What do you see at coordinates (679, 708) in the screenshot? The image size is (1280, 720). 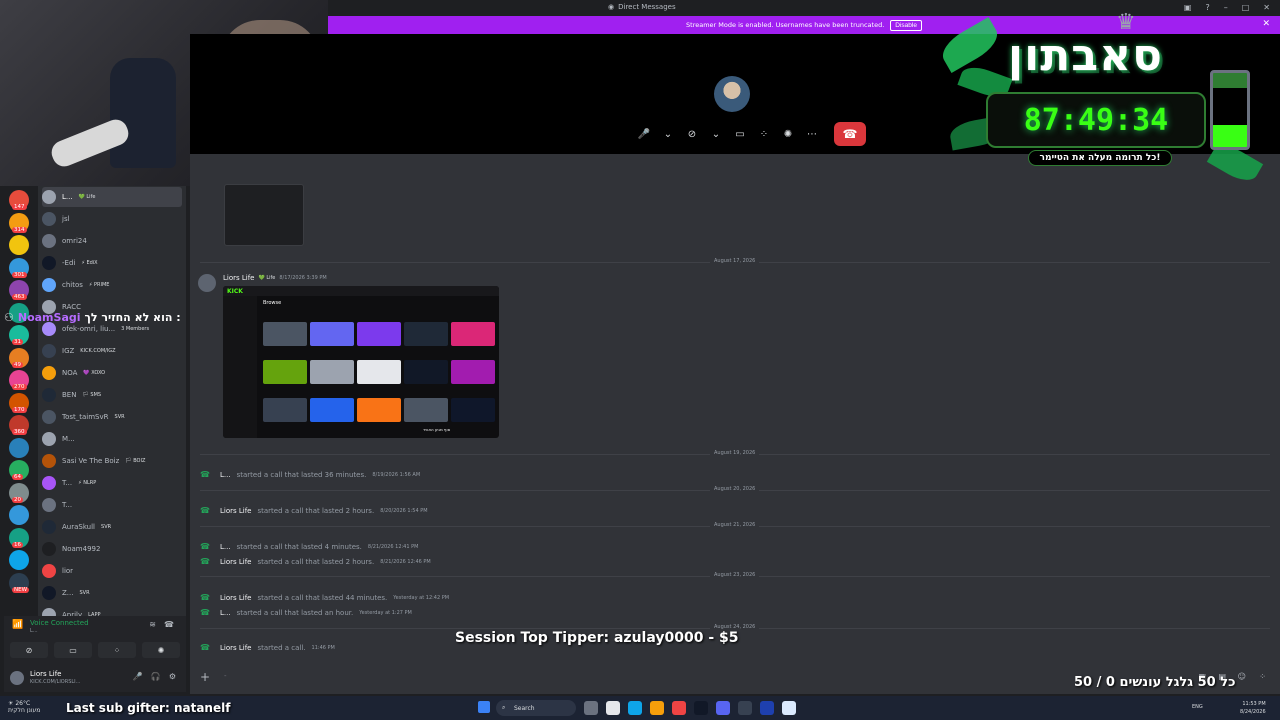 I see `chrome-icon` at bounding box center [679, 708].